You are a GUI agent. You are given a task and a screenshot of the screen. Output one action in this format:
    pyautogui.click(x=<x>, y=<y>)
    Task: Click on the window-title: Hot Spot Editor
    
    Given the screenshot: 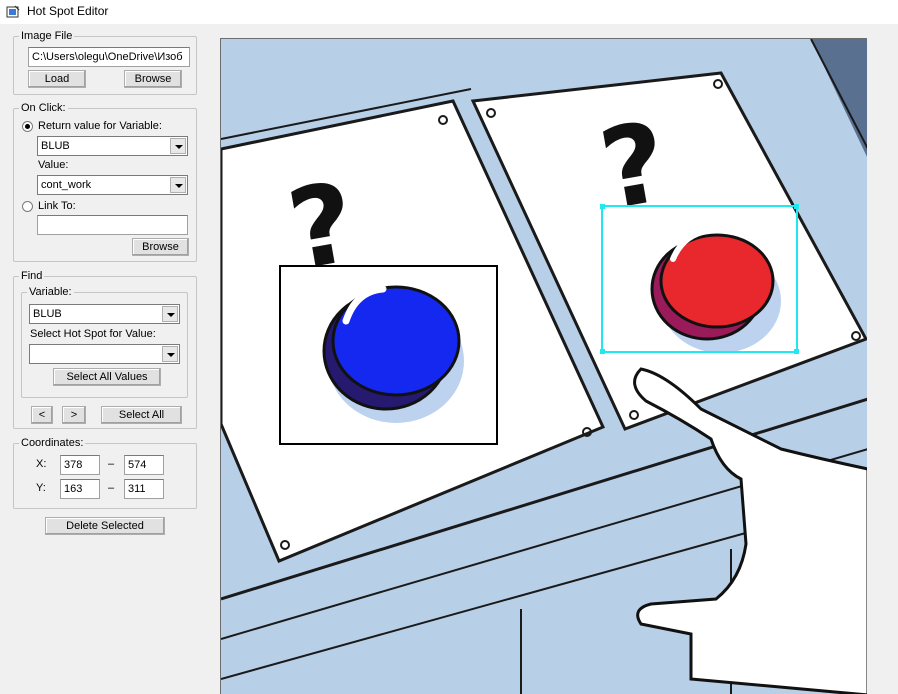 What is the action you would take?
    pyautogui.click(x=68, y=11)
    